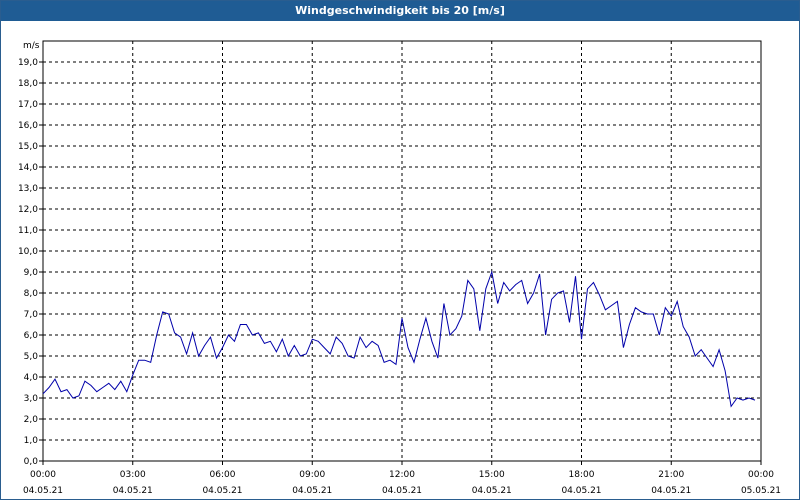 This screenshot has height=500, width=800. I want to click on y-tick-label: 11,0, so click(28, 231).